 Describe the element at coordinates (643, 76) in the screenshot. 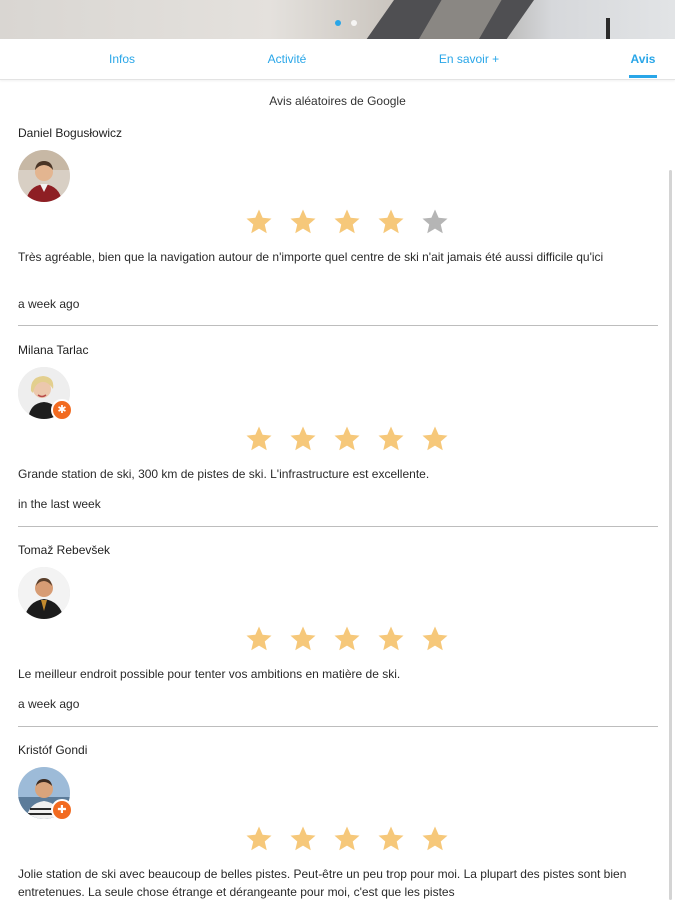

I see `active-tab-indicator` at that location.